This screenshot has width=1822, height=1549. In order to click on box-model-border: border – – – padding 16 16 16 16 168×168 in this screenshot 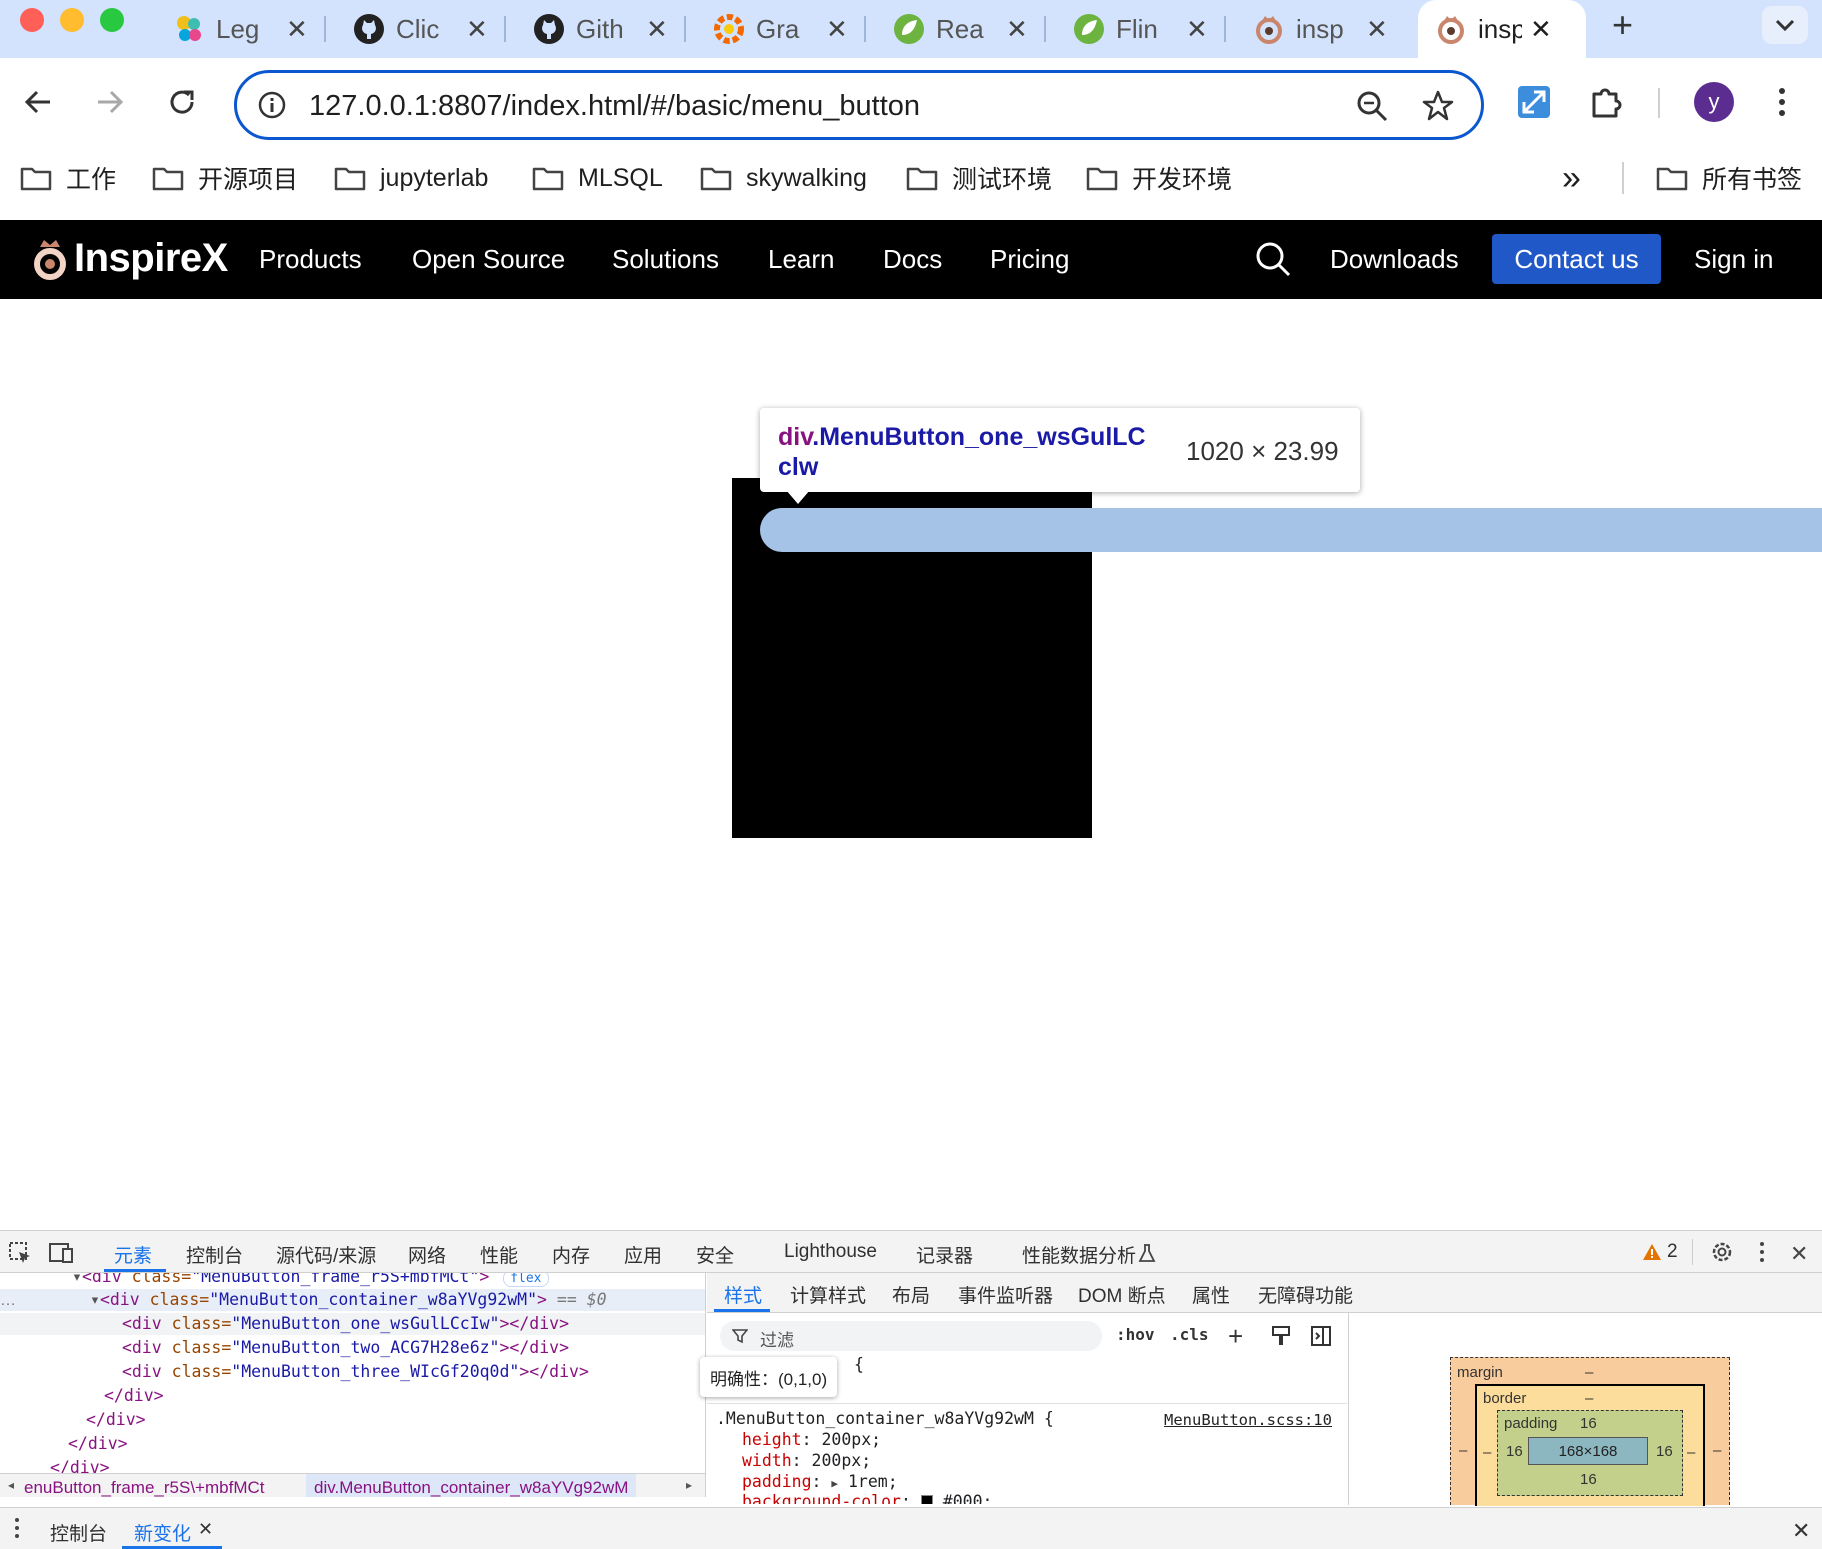, I will do `click(1590, 1445)`.